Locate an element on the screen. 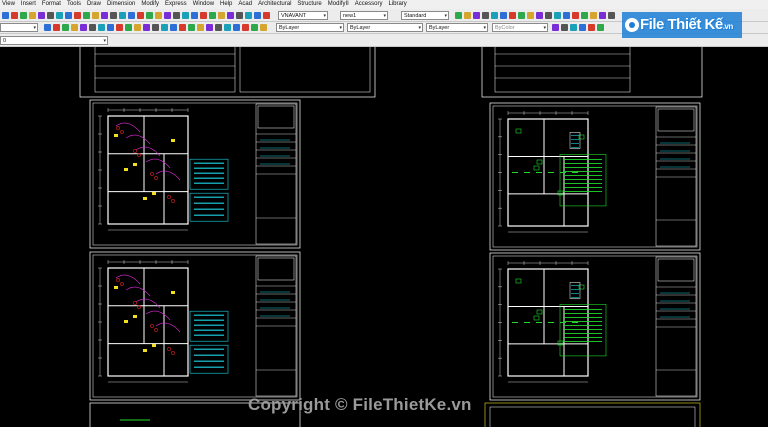 This screenshot has height=427, width=768. color-dropdown: ByLayer ▾ is located at coordinates (310, 27).